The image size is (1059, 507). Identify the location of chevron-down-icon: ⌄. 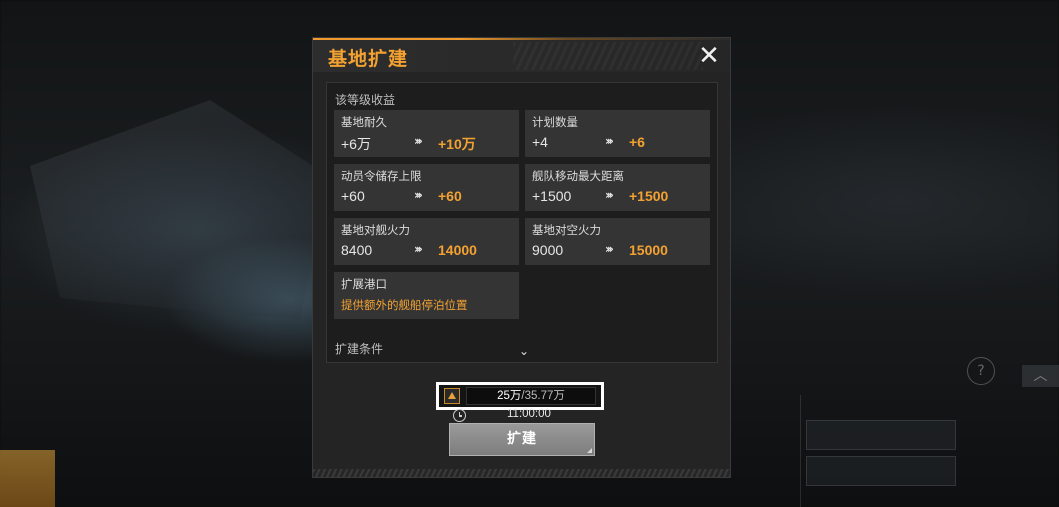
(524, 351).